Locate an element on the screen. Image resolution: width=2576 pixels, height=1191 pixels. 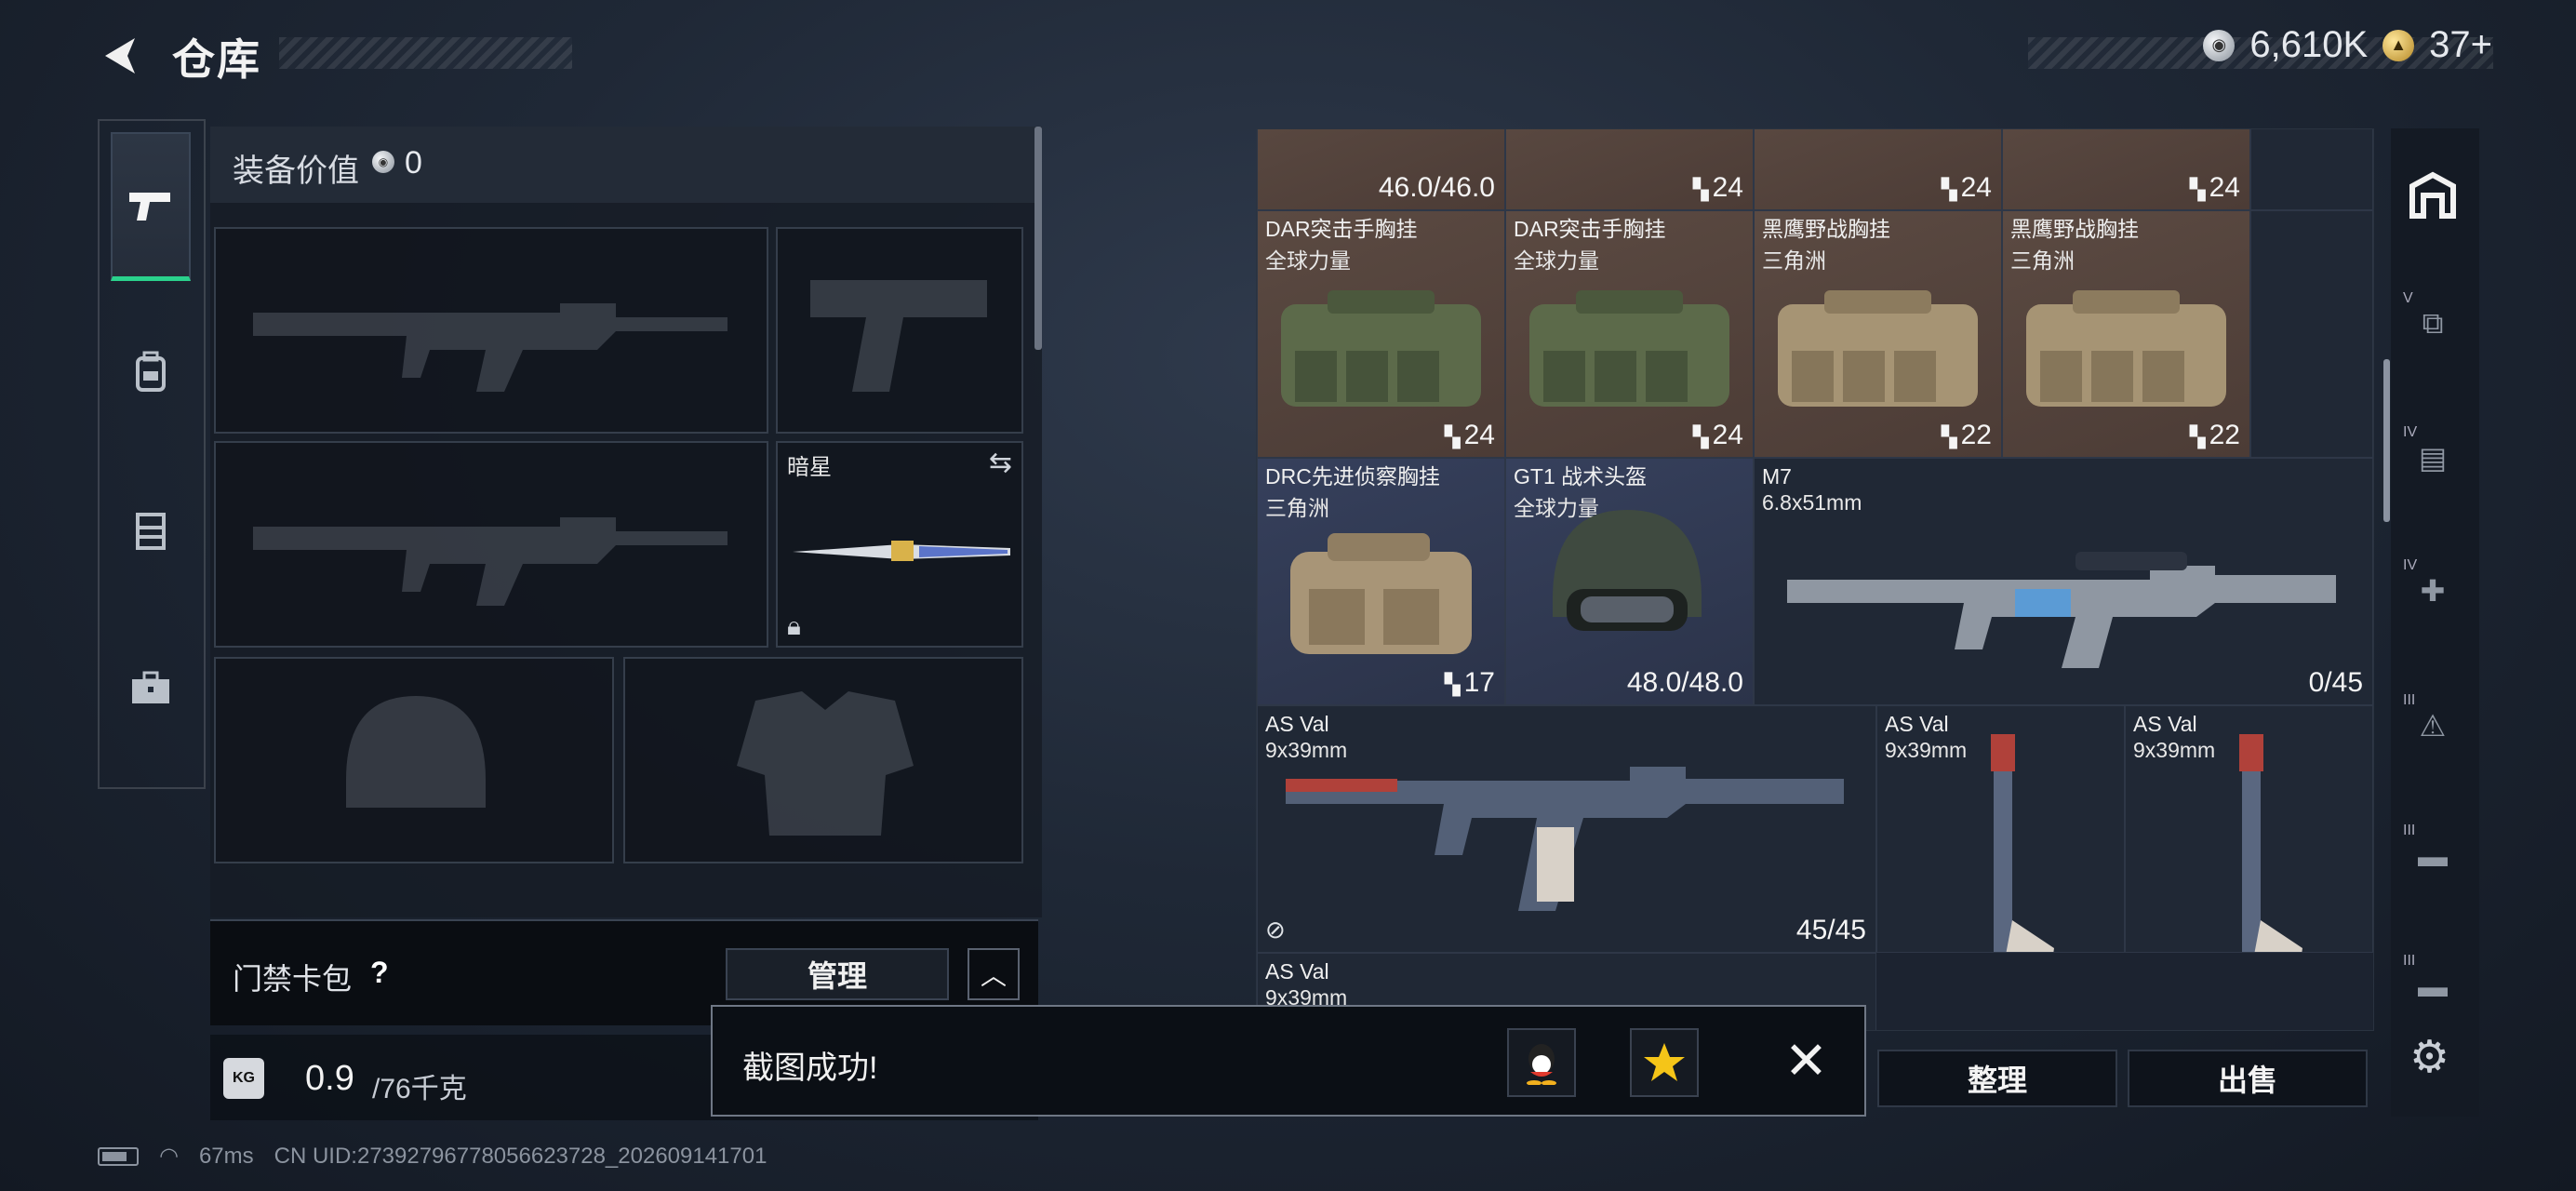
weight-icon: KG is located at coordinates (243, 1078).